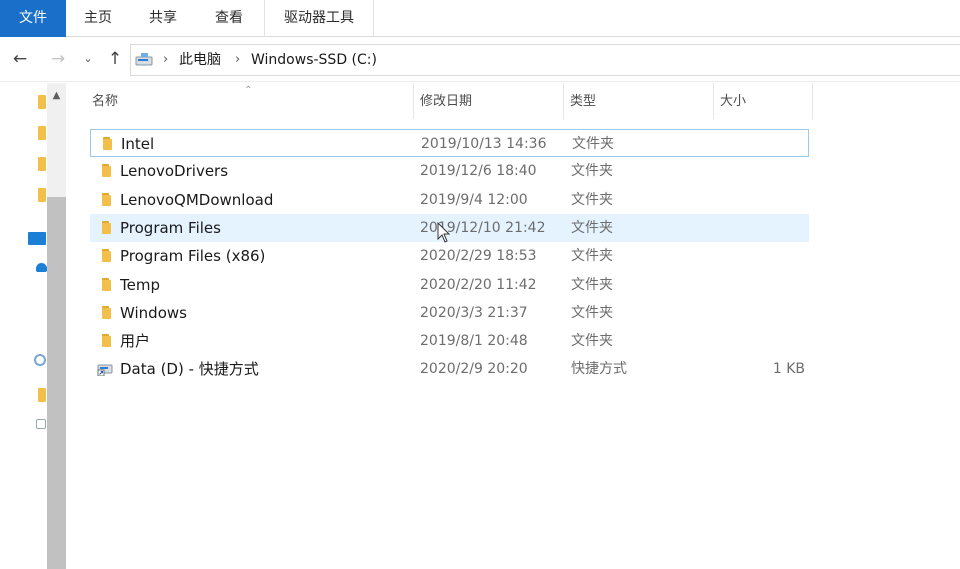 The height and width of the screenshot is (569, 960). Describe the element at coordinates (478, 256) in the screenshot. I see `file-date: 2020/2/29 18:53` at that location.